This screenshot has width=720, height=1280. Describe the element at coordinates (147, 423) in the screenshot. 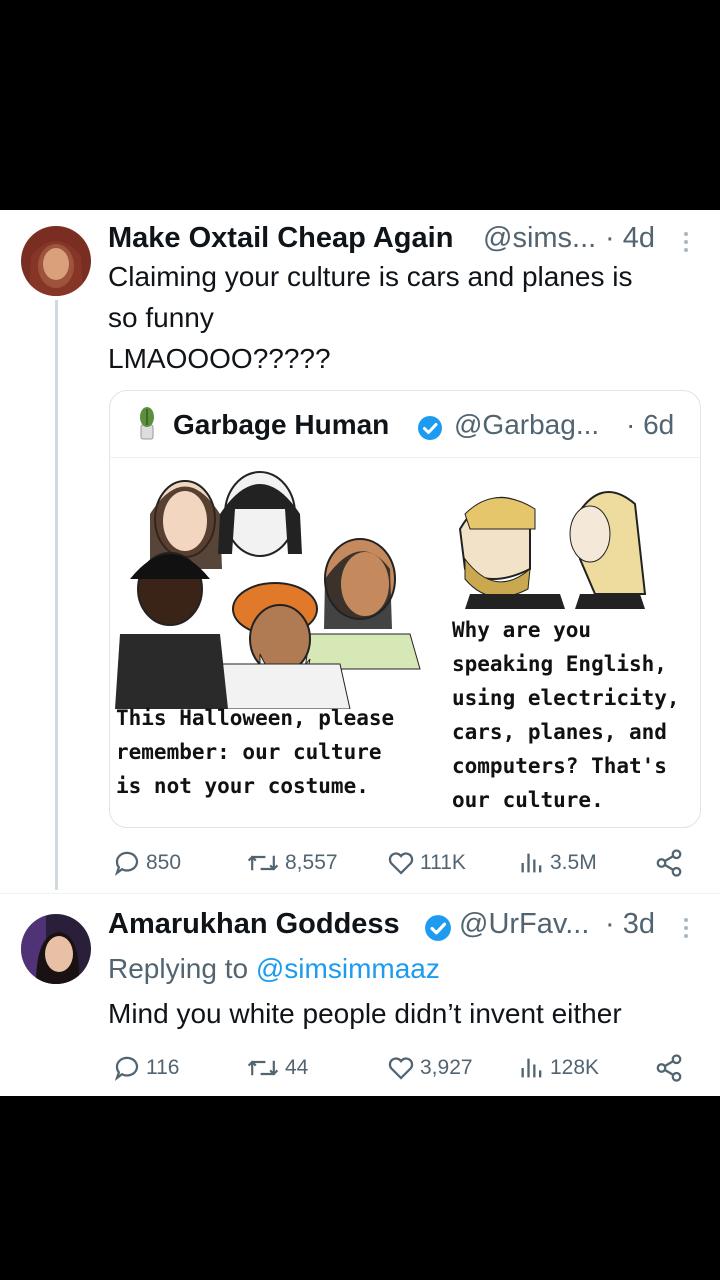

I see `quote-avatar-icon` at that location.